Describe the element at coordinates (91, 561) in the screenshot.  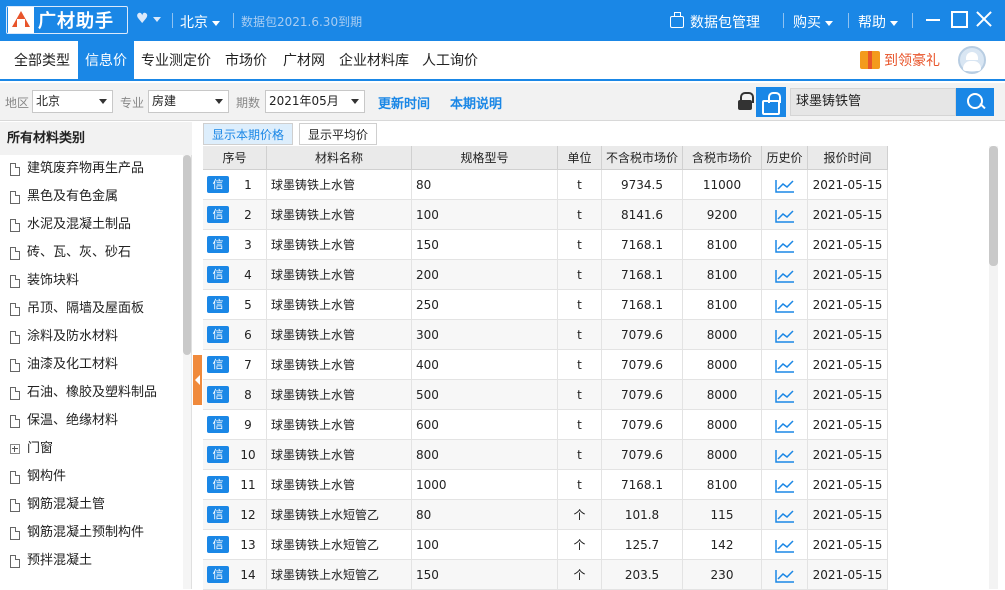
I see `sidebar-item: 预拌混凝土` at that location.